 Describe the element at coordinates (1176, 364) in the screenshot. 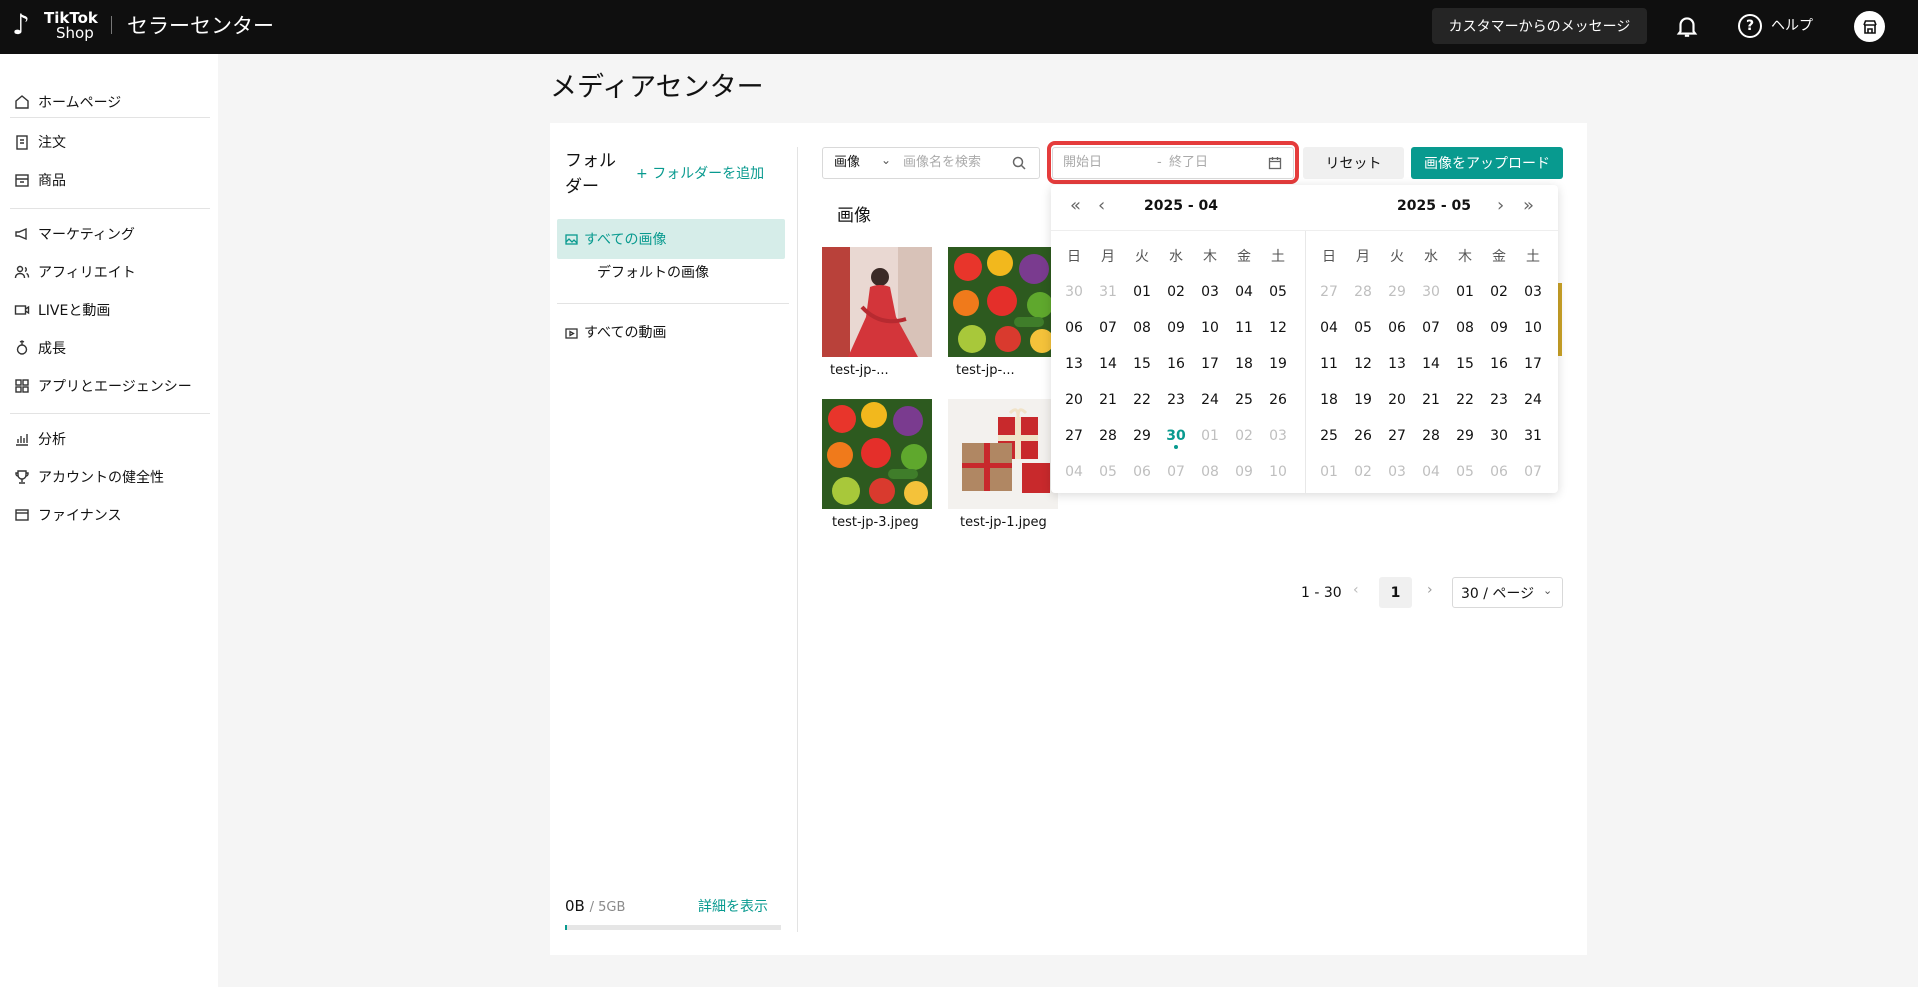

I see `calendar-day: 16` at that location.